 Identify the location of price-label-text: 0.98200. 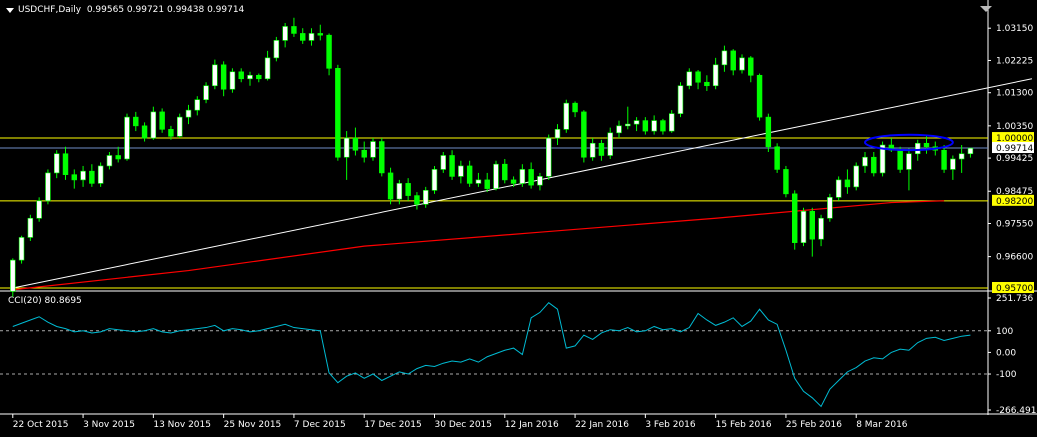
(1014, 202).